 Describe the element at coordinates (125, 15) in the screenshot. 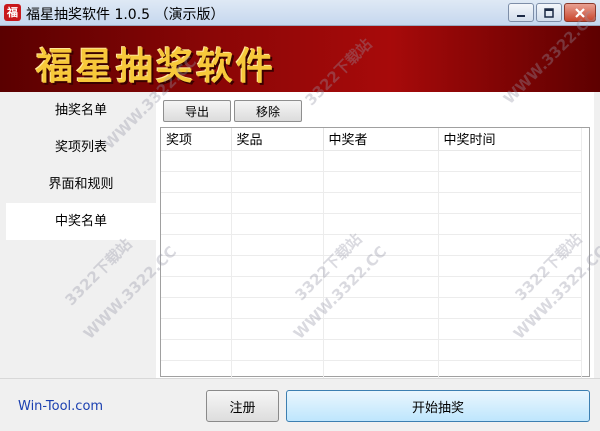

I see `window-title: 福星抽奖软件 1.0.5 （演示版）` at that location.